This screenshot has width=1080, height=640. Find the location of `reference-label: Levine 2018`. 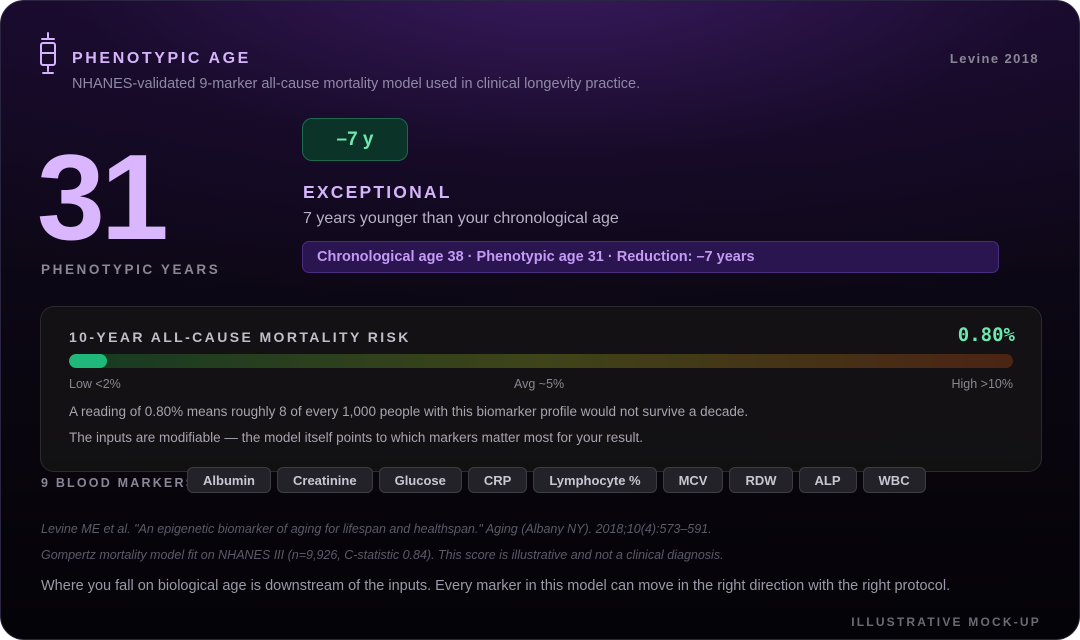

reference-label: Levine 2018 is located at coordinates (994, 58).